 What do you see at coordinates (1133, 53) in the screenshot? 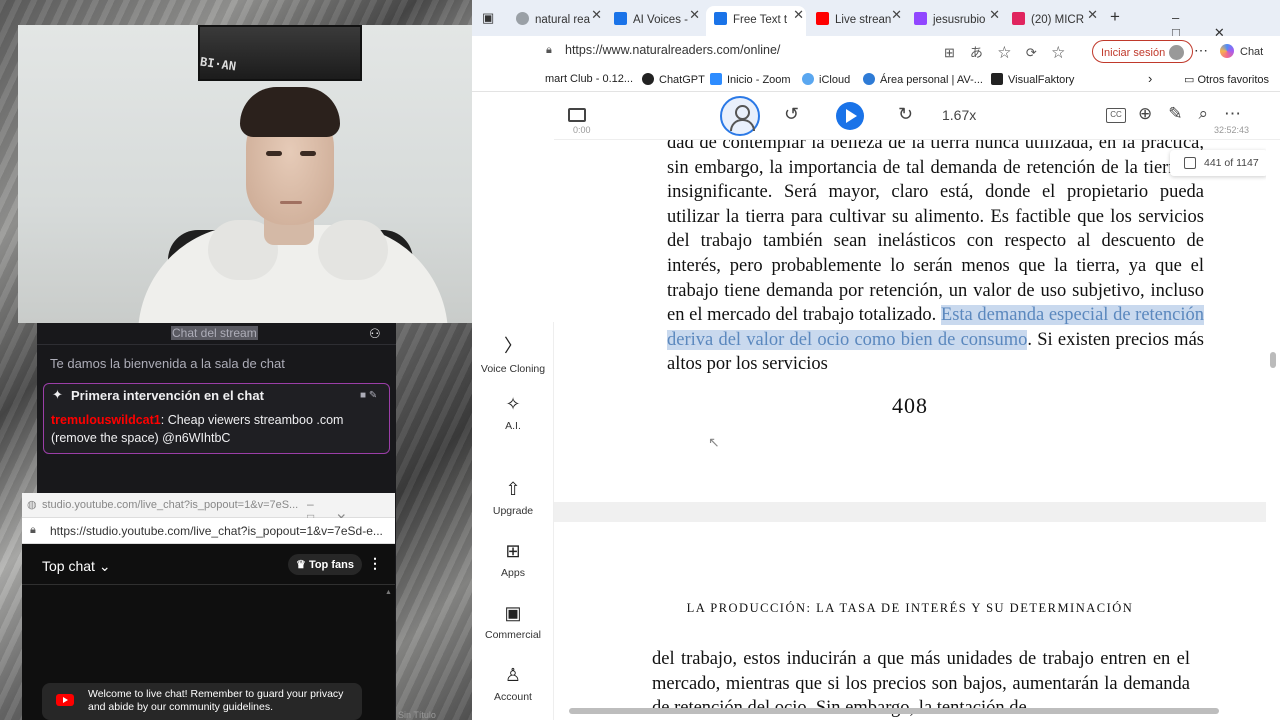
I see `login-label: Iniciar sesión` at bounding box center [1133, 53].